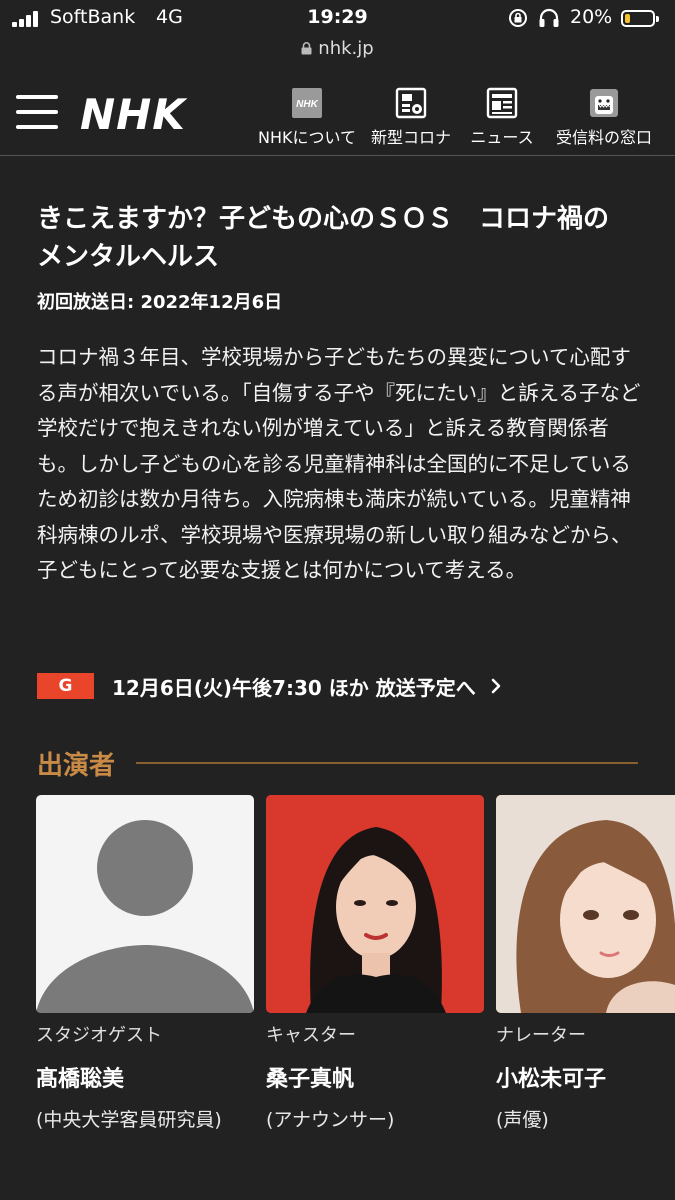  Describe the element at coordinates (310, 1079) in the screenshot. I see `cast-name: 桑子真帆` at that location.